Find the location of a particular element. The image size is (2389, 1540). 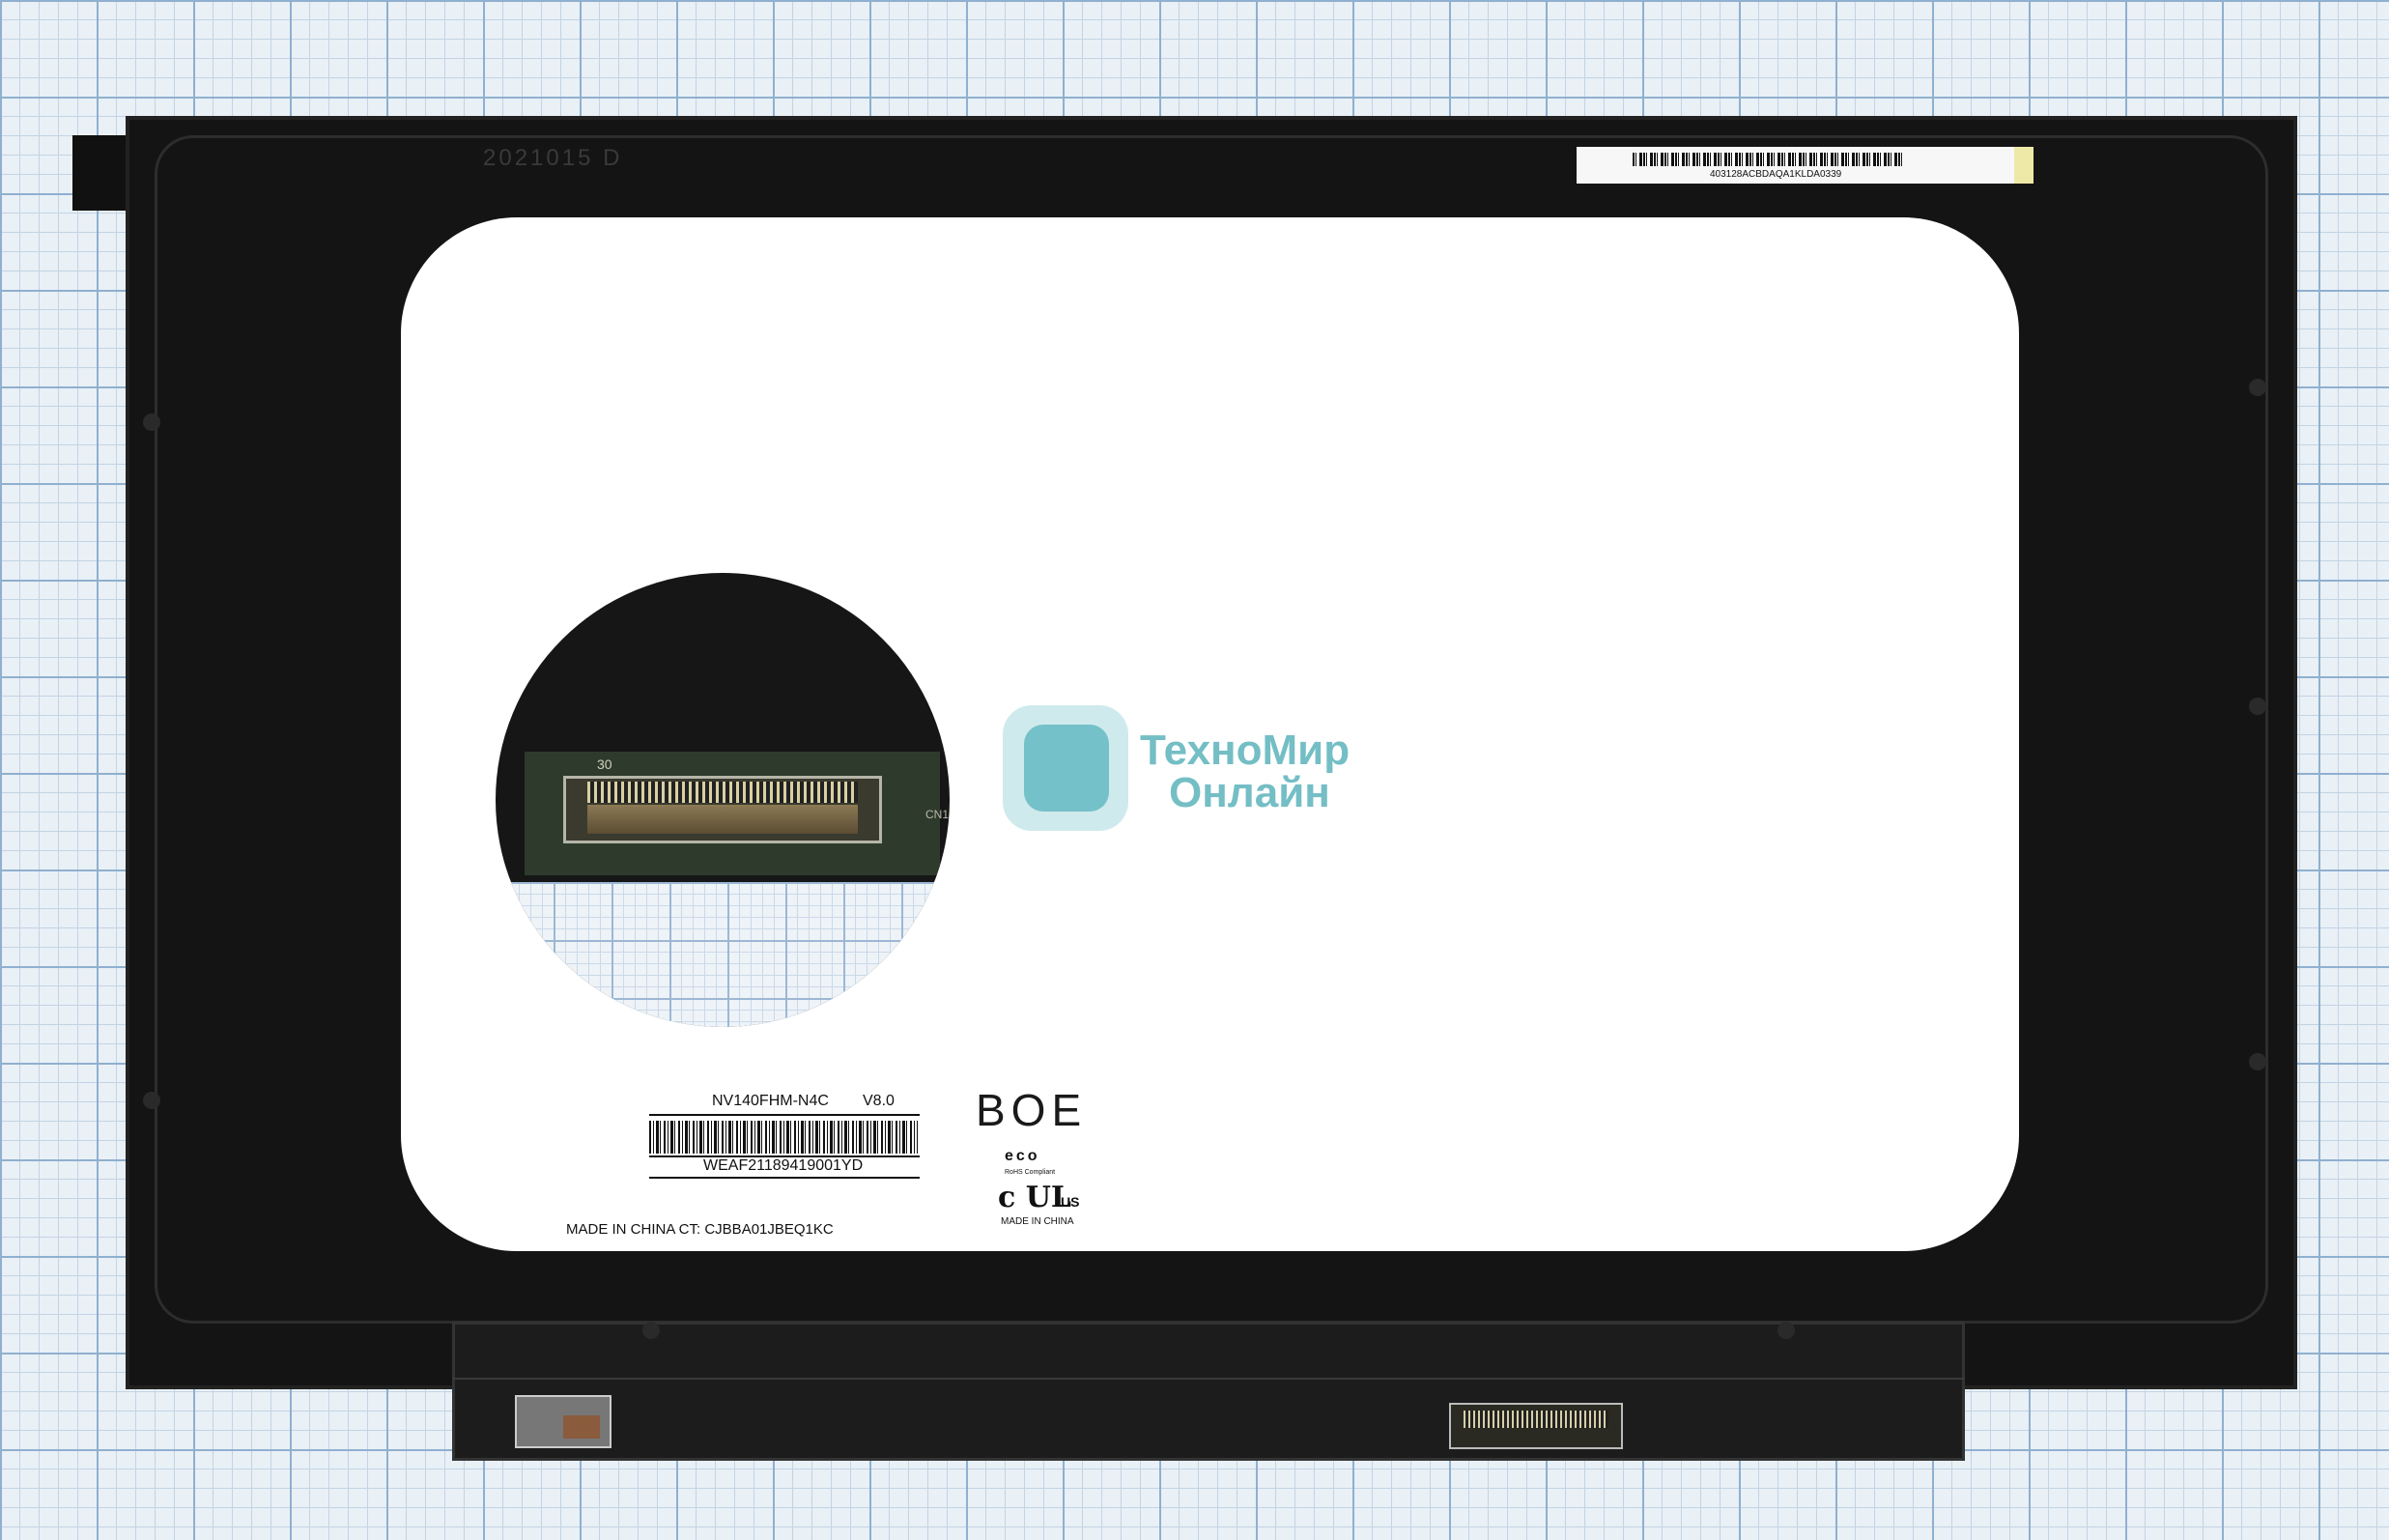

watermark-line2: Онлайн is located at coordinates (1249, 792).